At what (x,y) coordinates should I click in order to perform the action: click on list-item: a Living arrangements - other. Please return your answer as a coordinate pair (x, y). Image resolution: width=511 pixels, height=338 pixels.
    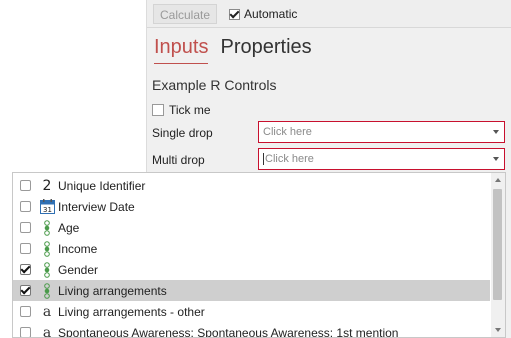
    Looking at the image, I should click on (251, 311).